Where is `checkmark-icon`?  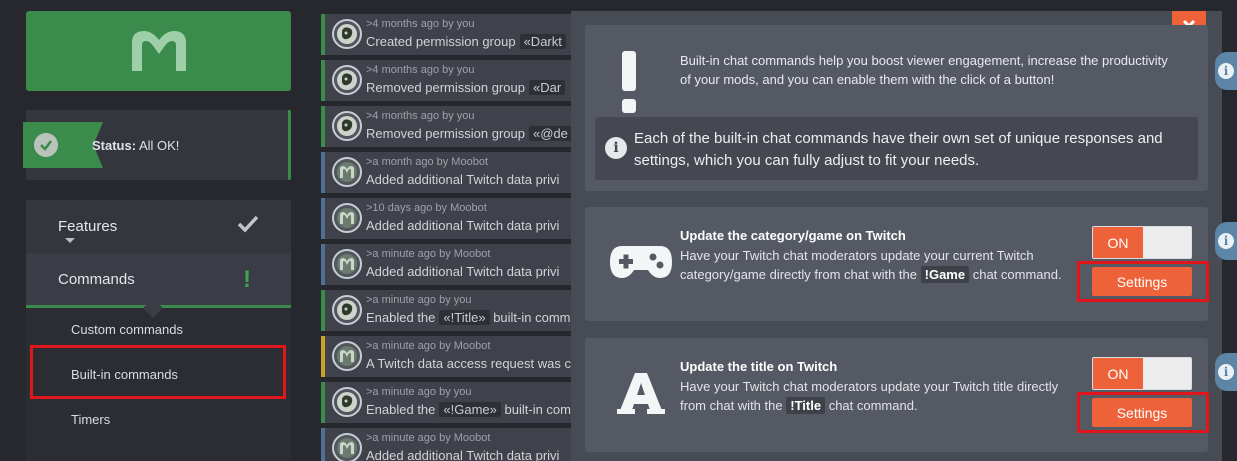 checkmark-icon is located at coordinates (248, 226).